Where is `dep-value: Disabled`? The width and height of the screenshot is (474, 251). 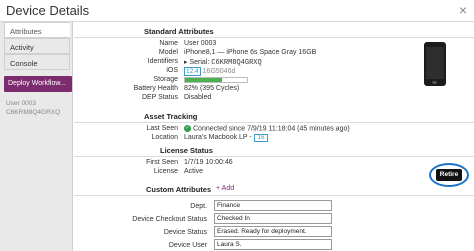
dep-value: Disabled is located at coordinates (198, 97).